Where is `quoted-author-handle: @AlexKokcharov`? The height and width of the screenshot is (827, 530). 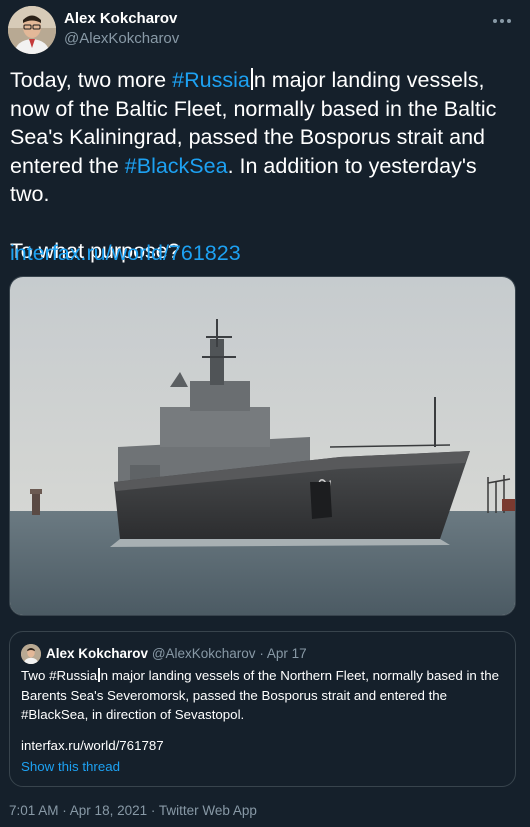 quoted-author-handle: @AlexKokcharov is located at coordinates (203, 653).